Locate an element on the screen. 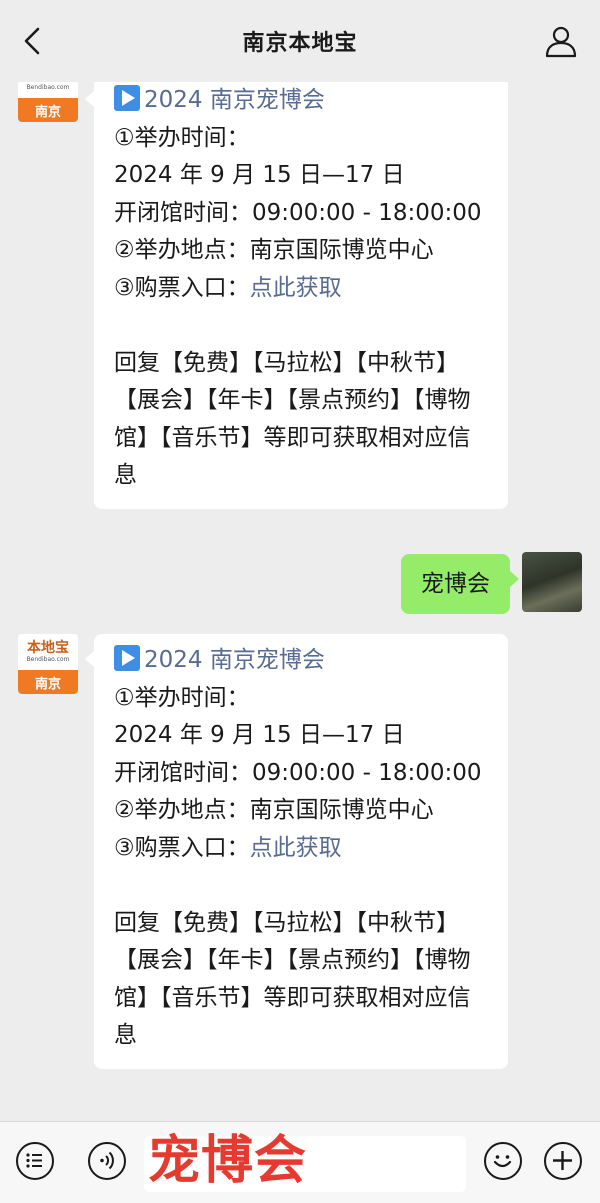  top-bar: 南京本地宝 is located at coordinates (300, 41).